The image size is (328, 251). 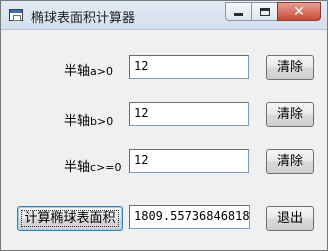 What do you see at coordinates (106, 167) in the screenshot?
I see `semi-axis-c-label-var: c>=0` at bounding box center [106, 167].